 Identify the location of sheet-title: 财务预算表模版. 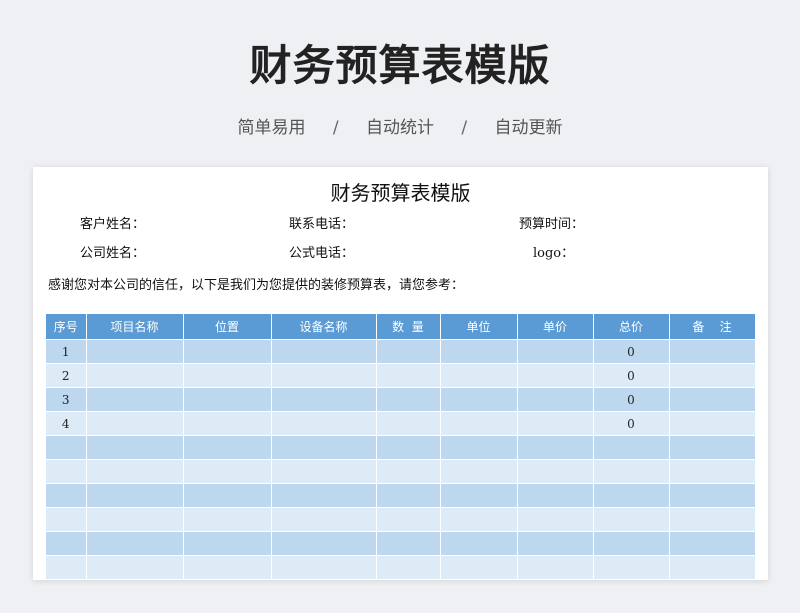
(400, 193).